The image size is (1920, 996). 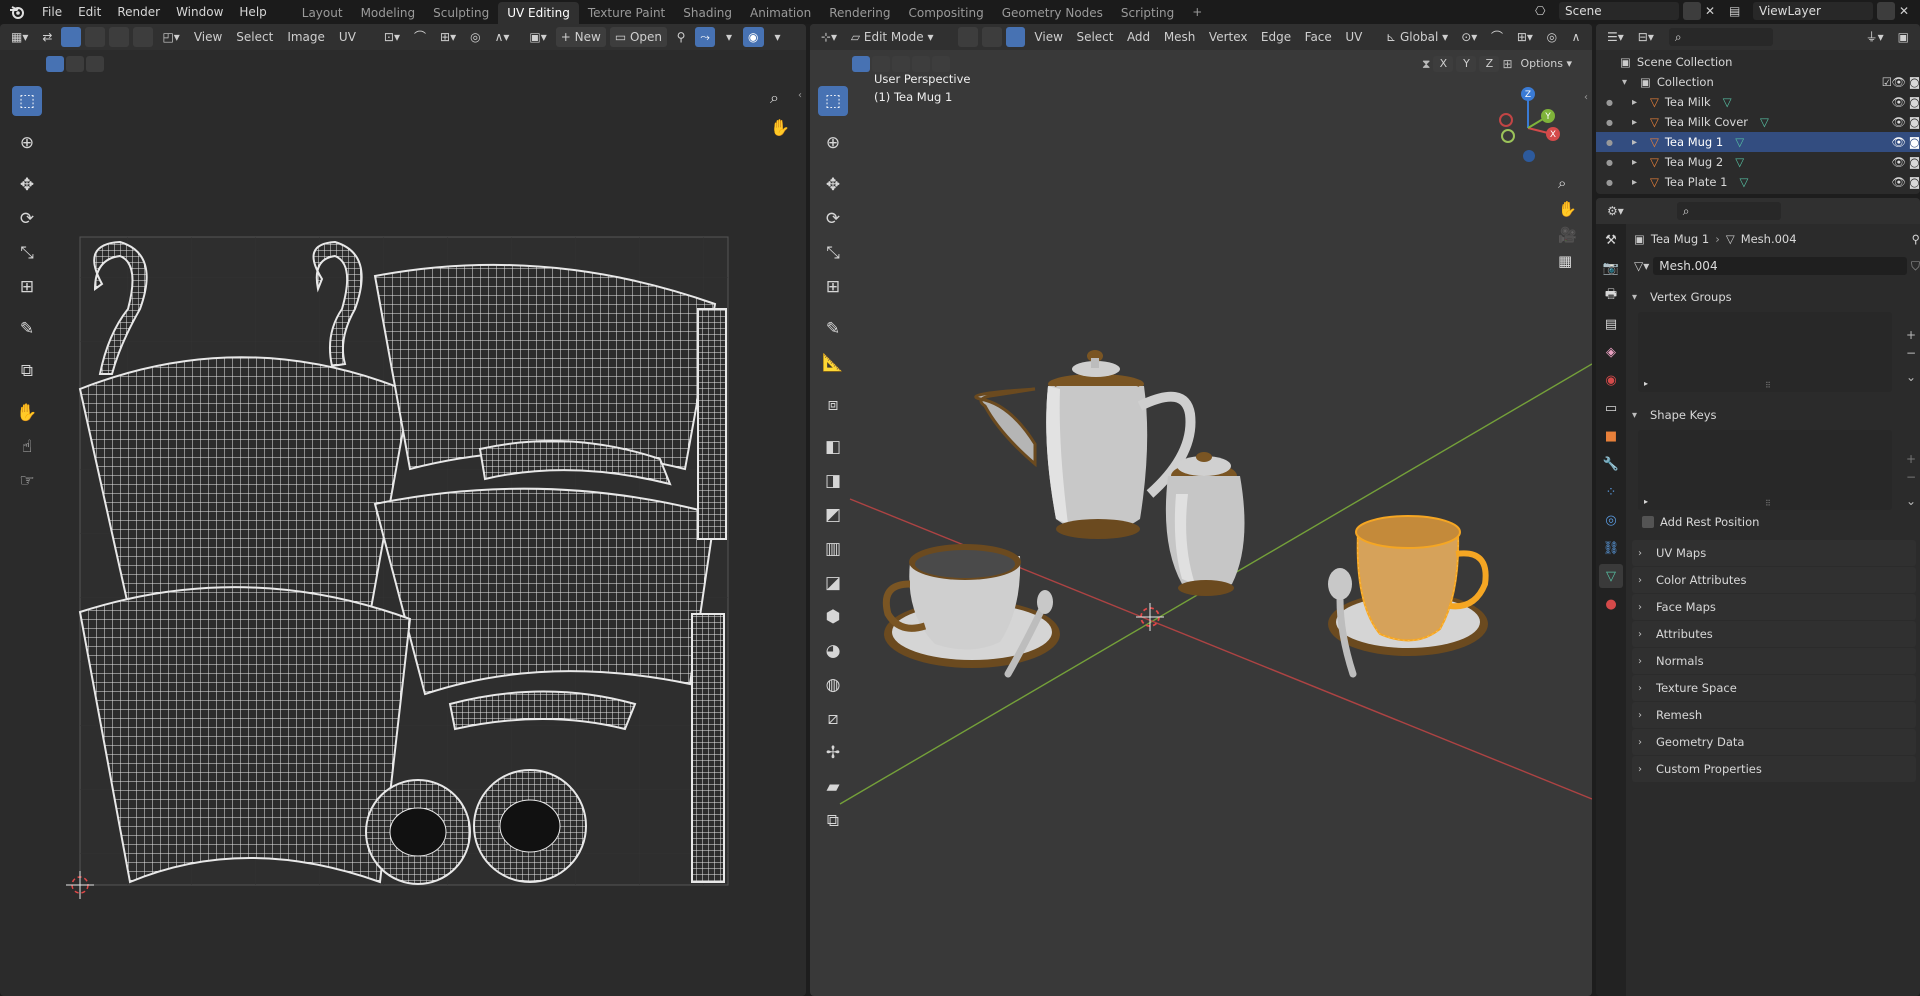 What do you see at coordinates (448, 37) in the screenshot?
I see `snap-target-icon: ⊞▾` at bounding box center [448, 37].